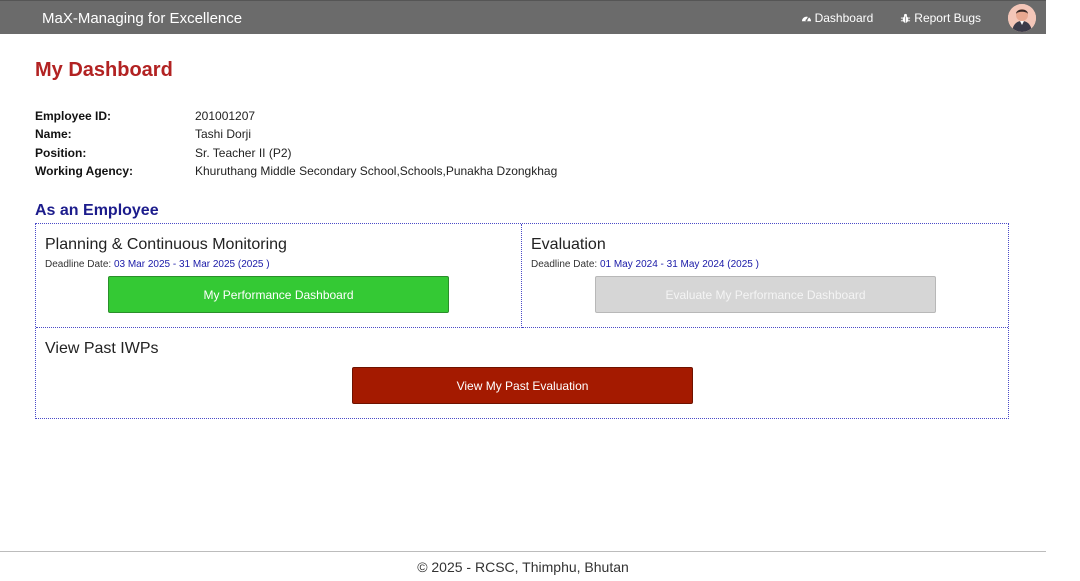 This screenshot has width=1080, height=581. What do you see at coordinates (844, 18) in the screenshot?
I see `nav-dashboard-label: Dashboard` at bounding box center [844, 18].